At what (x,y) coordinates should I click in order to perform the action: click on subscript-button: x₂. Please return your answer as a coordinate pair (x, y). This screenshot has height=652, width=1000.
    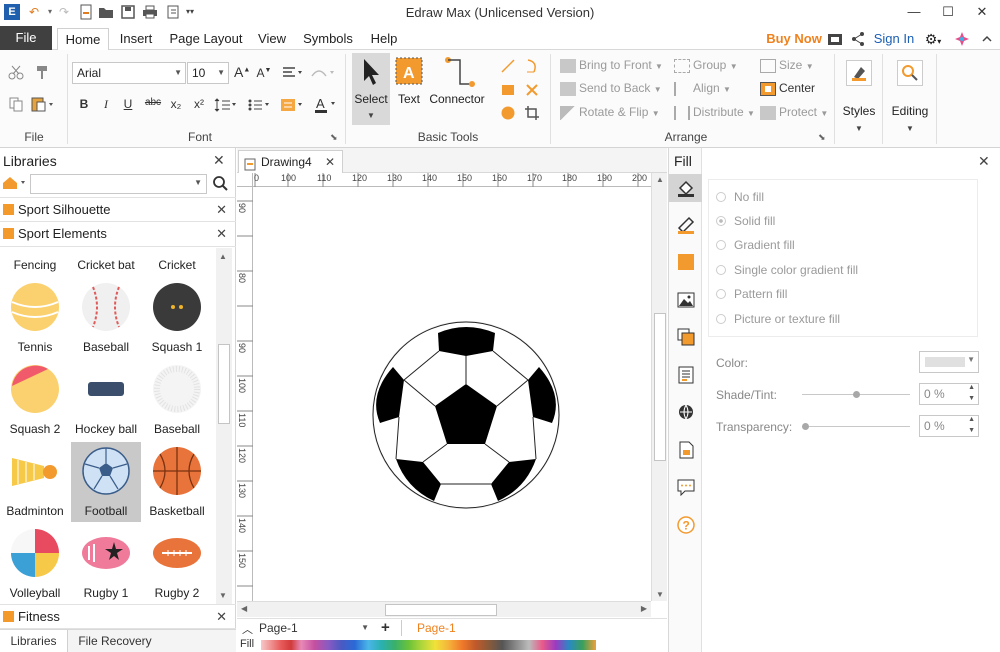
    Looking at the image, I should click on (176, 104).